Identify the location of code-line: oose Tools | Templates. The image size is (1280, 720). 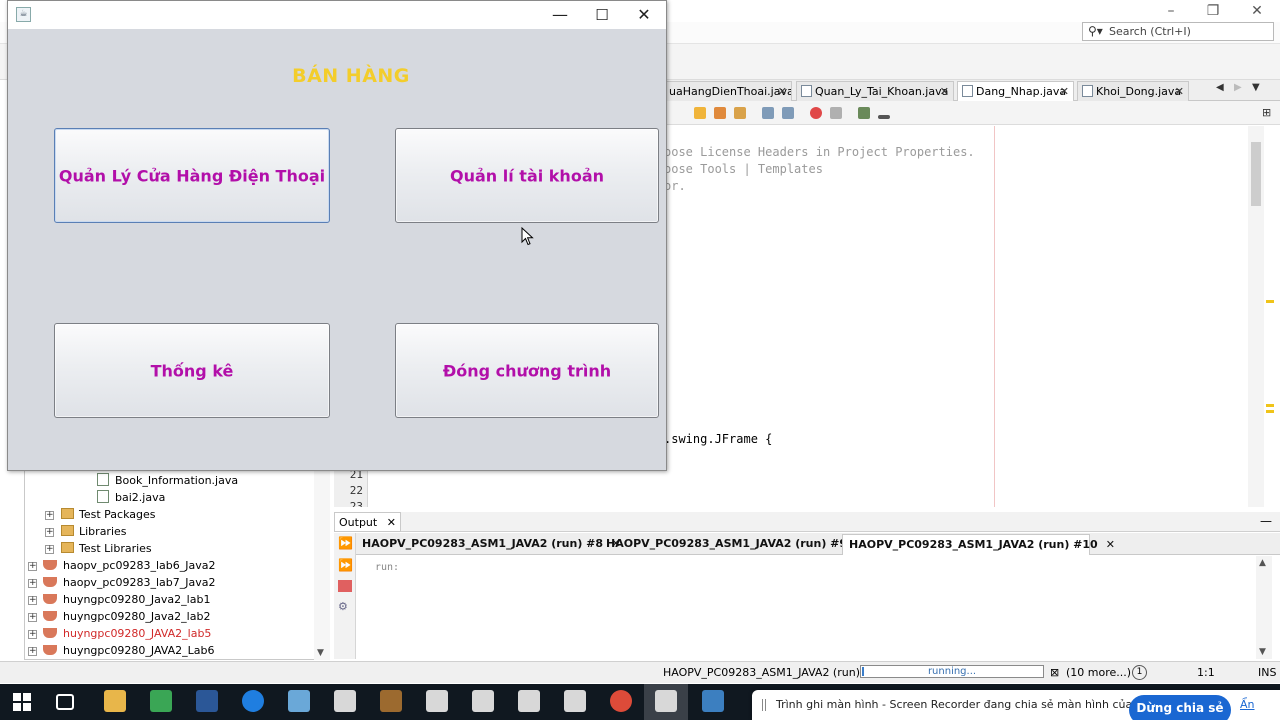
(743, 169).